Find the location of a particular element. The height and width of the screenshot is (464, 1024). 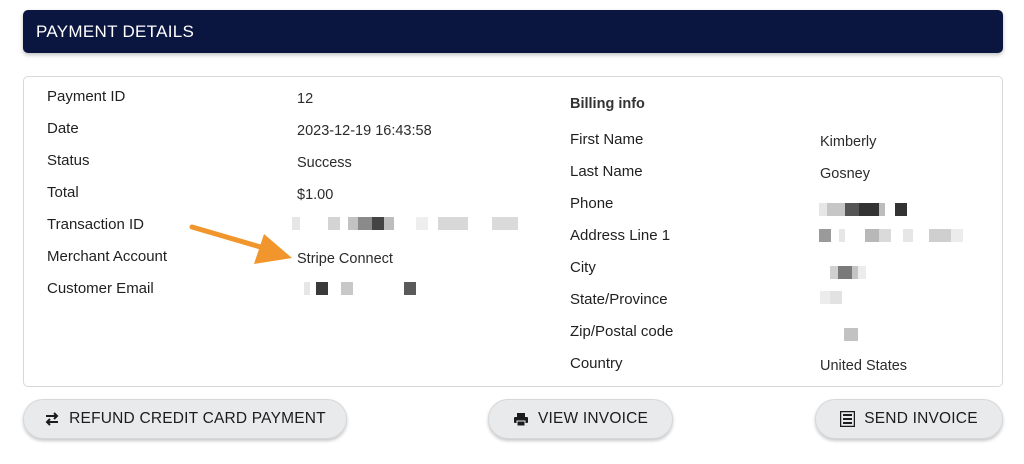

zip-redacted is located at coordinates (852, 334).